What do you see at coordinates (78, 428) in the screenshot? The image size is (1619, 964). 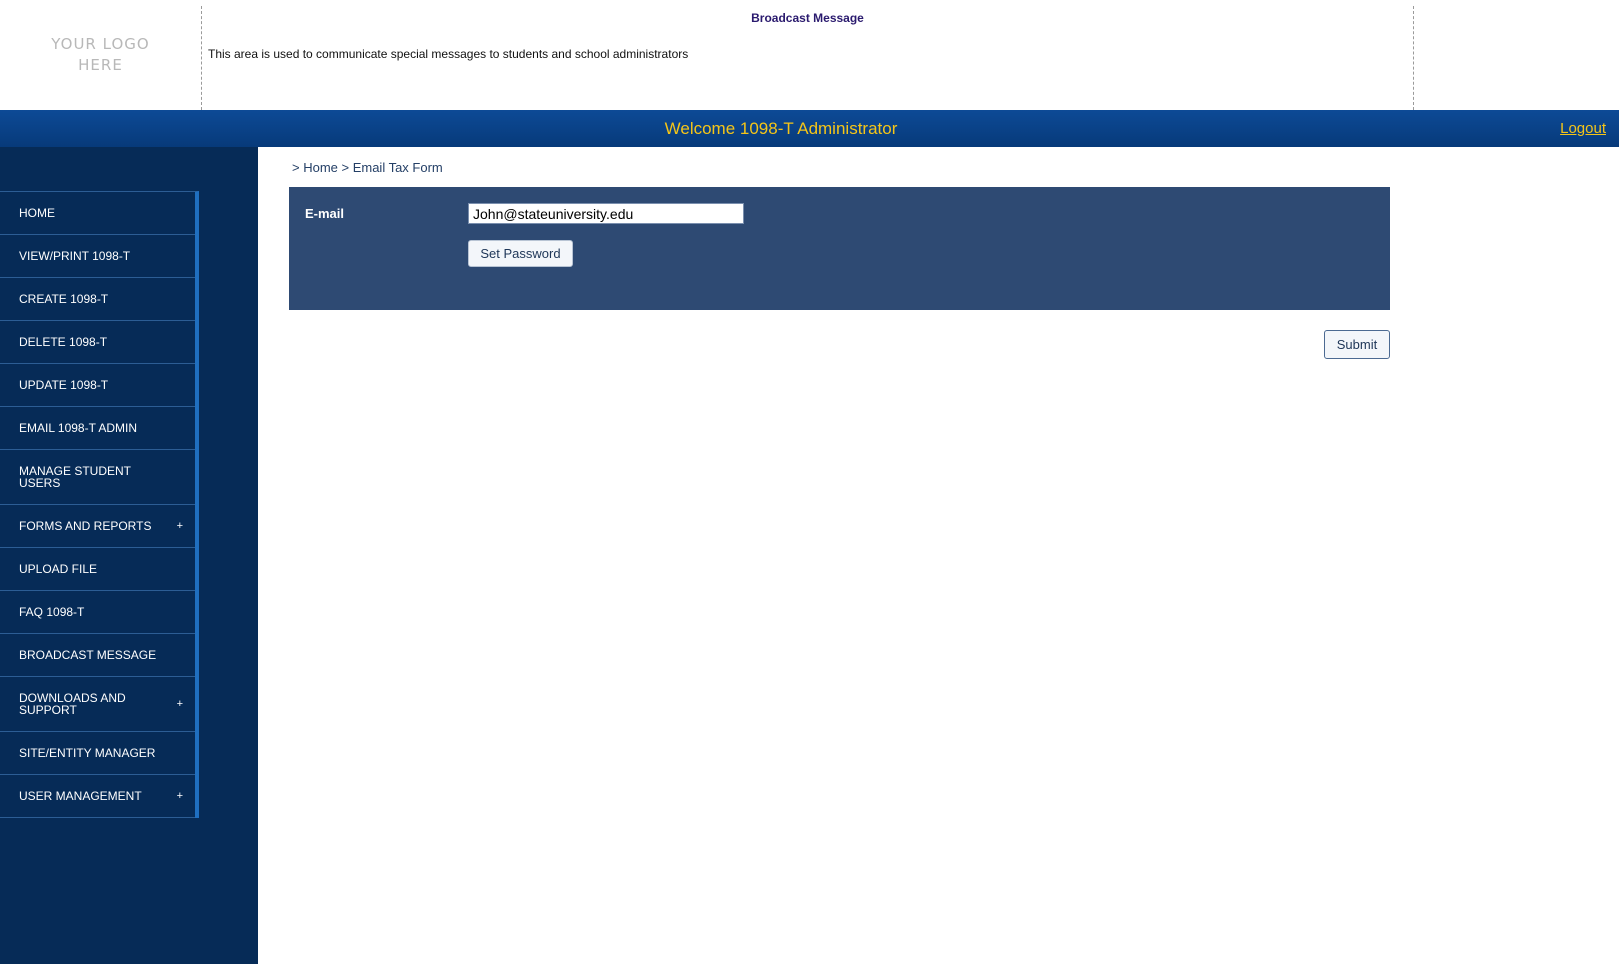 I see `sidebar-item-label: EMAIL 1098-T ADMIN` at bounding box center [78, 428].